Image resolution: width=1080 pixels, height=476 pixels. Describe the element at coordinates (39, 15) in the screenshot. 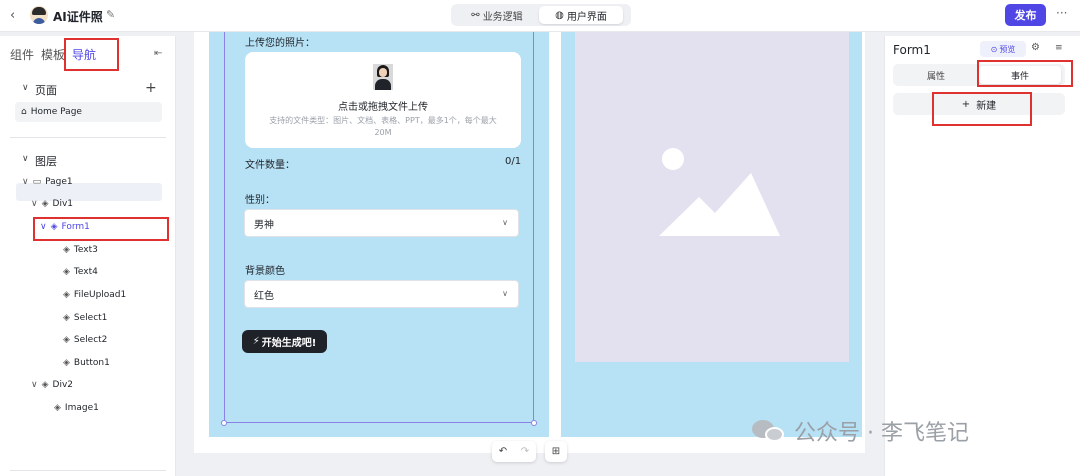

I see `app-avatar` at that location.